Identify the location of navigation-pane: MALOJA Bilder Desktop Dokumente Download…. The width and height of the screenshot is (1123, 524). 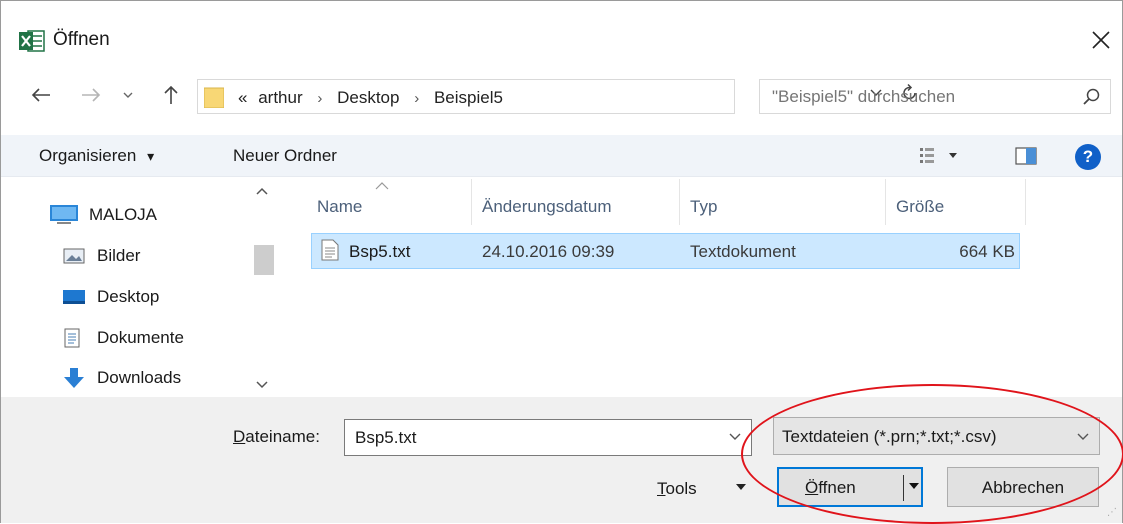
(140, 287).